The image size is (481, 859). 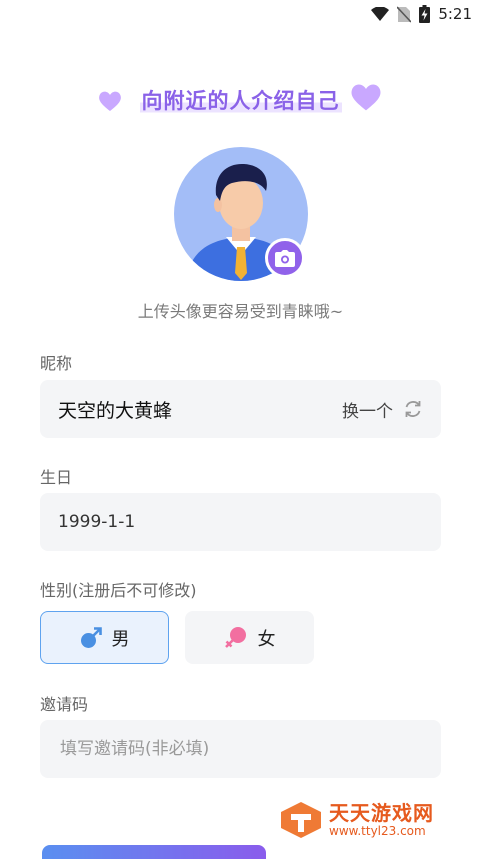 I want to click on submit-button, so click(x=154, y=852).